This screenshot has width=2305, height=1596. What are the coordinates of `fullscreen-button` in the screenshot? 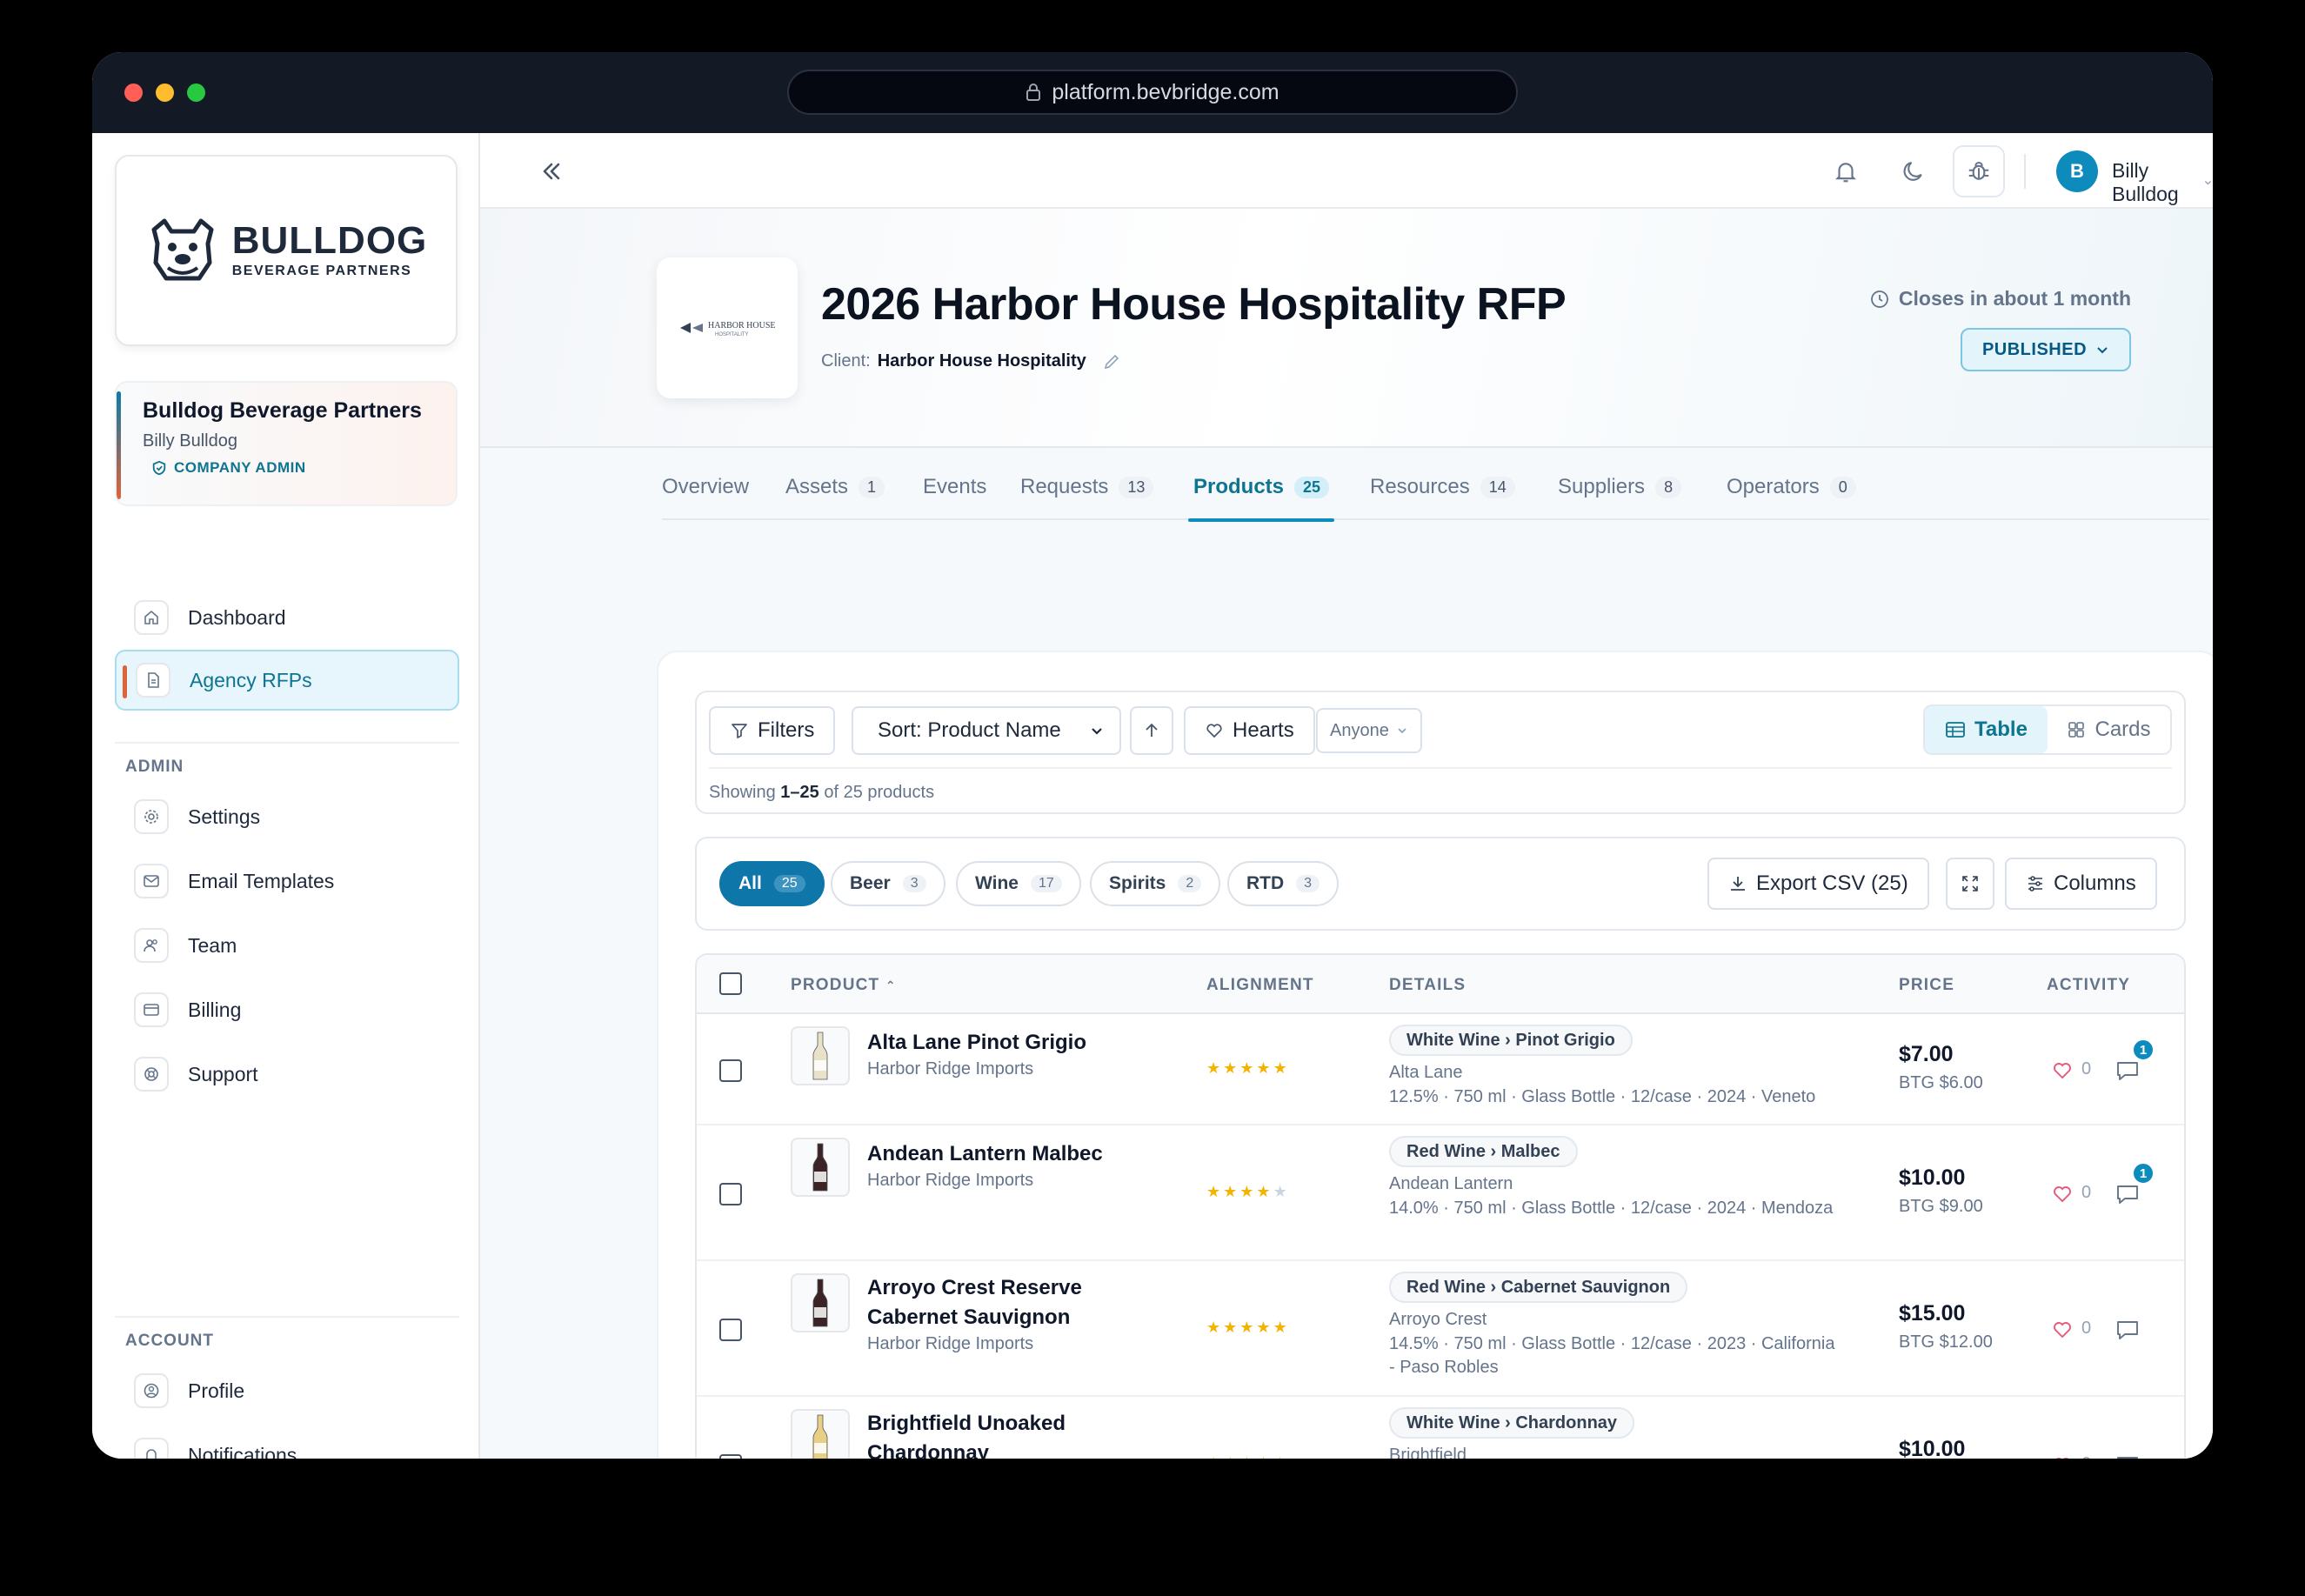 It's located at (1970, 884).